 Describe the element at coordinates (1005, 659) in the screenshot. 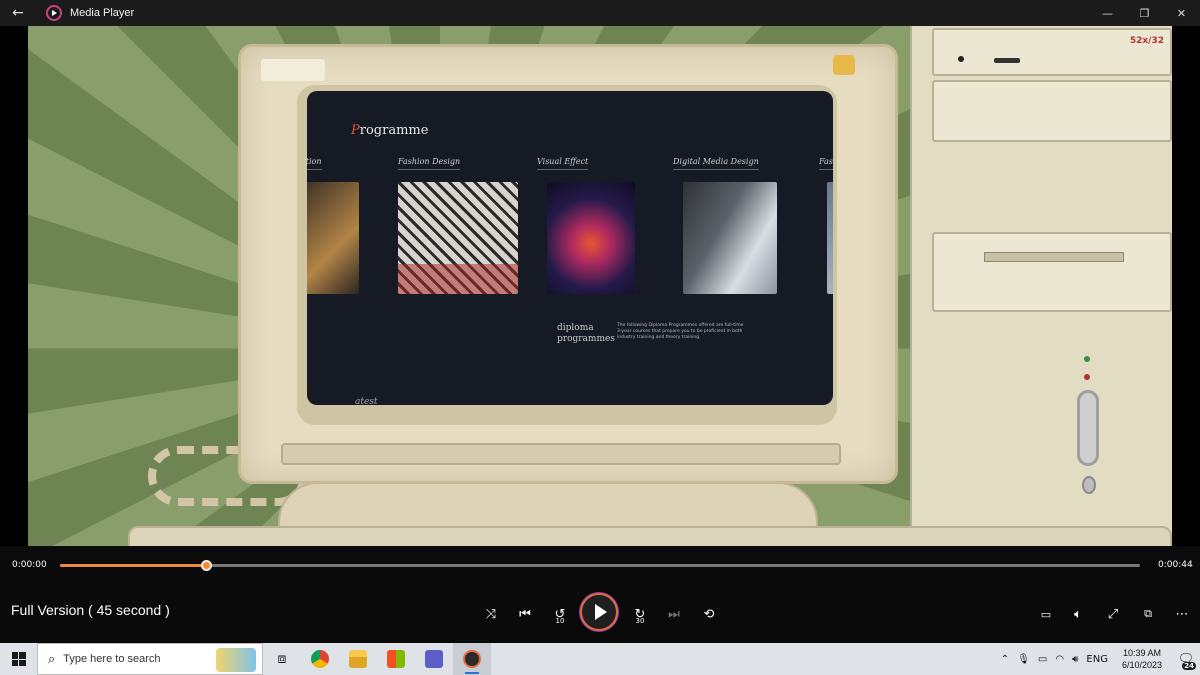

I see `chevron-up-icon: ⌃` at that location.